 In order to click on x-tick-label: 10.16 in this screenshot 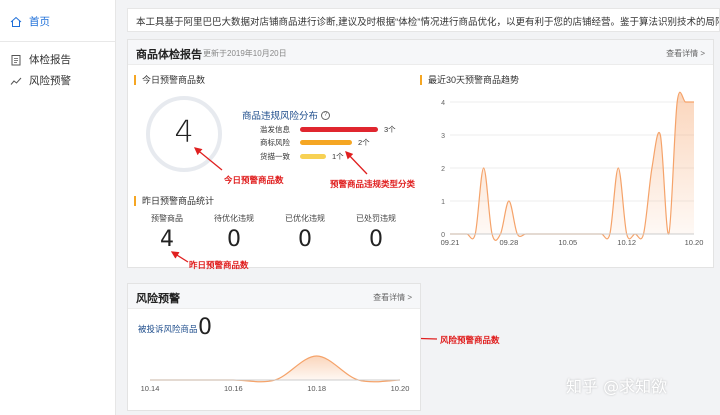, I will do `click(233, 388)`.